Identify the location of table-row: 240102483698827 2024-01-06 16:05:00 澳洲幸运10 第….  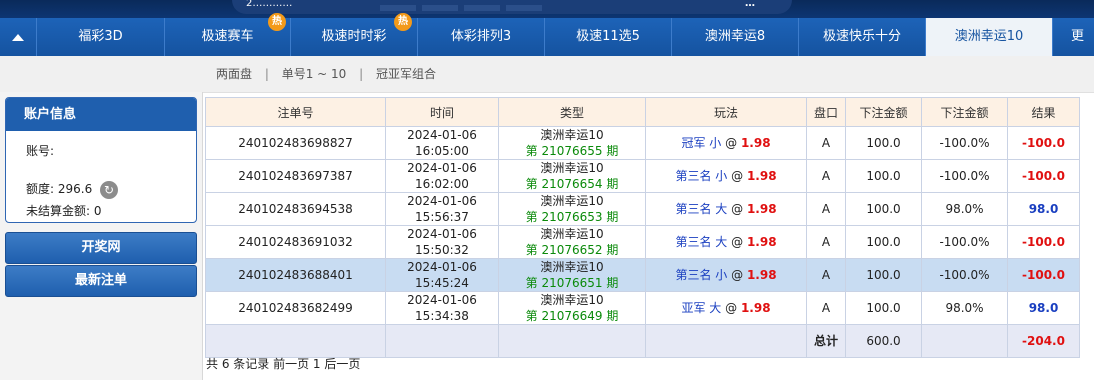
(642, 143).